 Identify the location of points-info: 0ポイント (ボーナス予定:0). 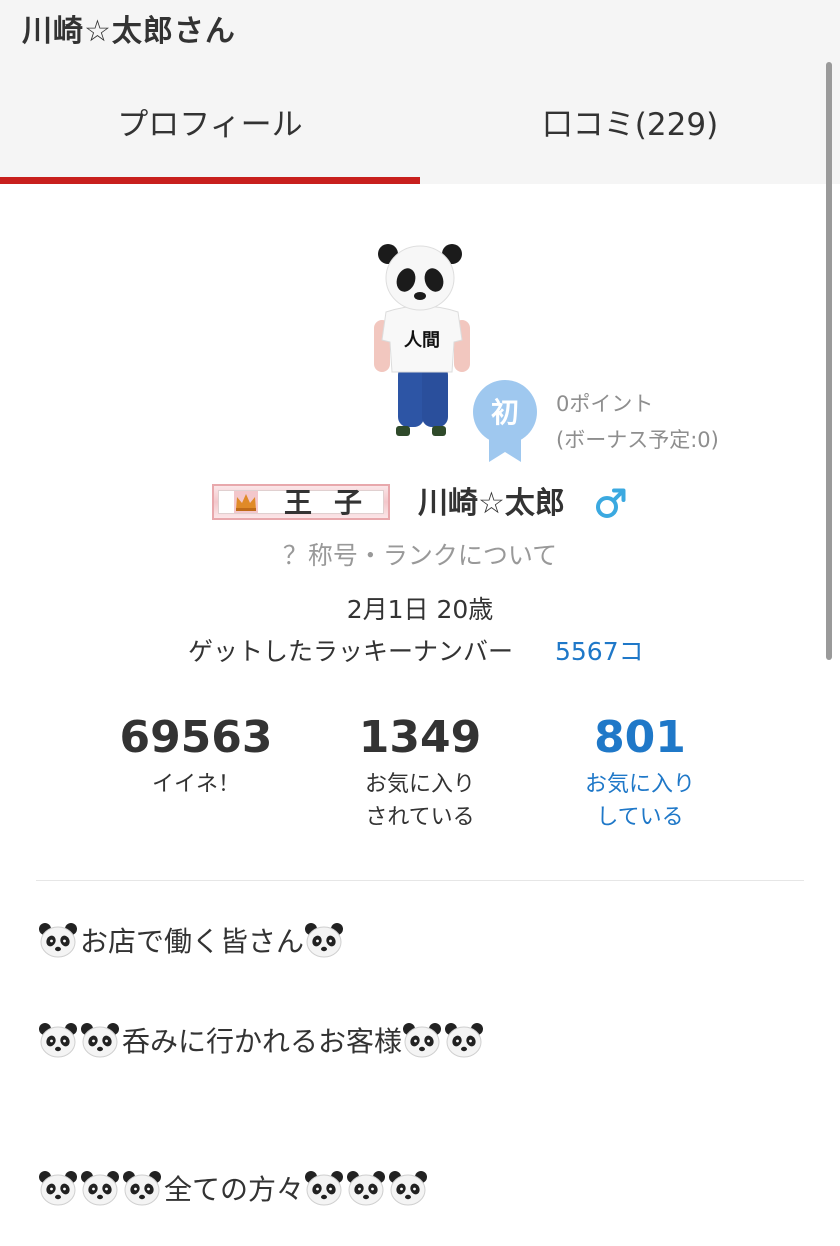
(637, 422).